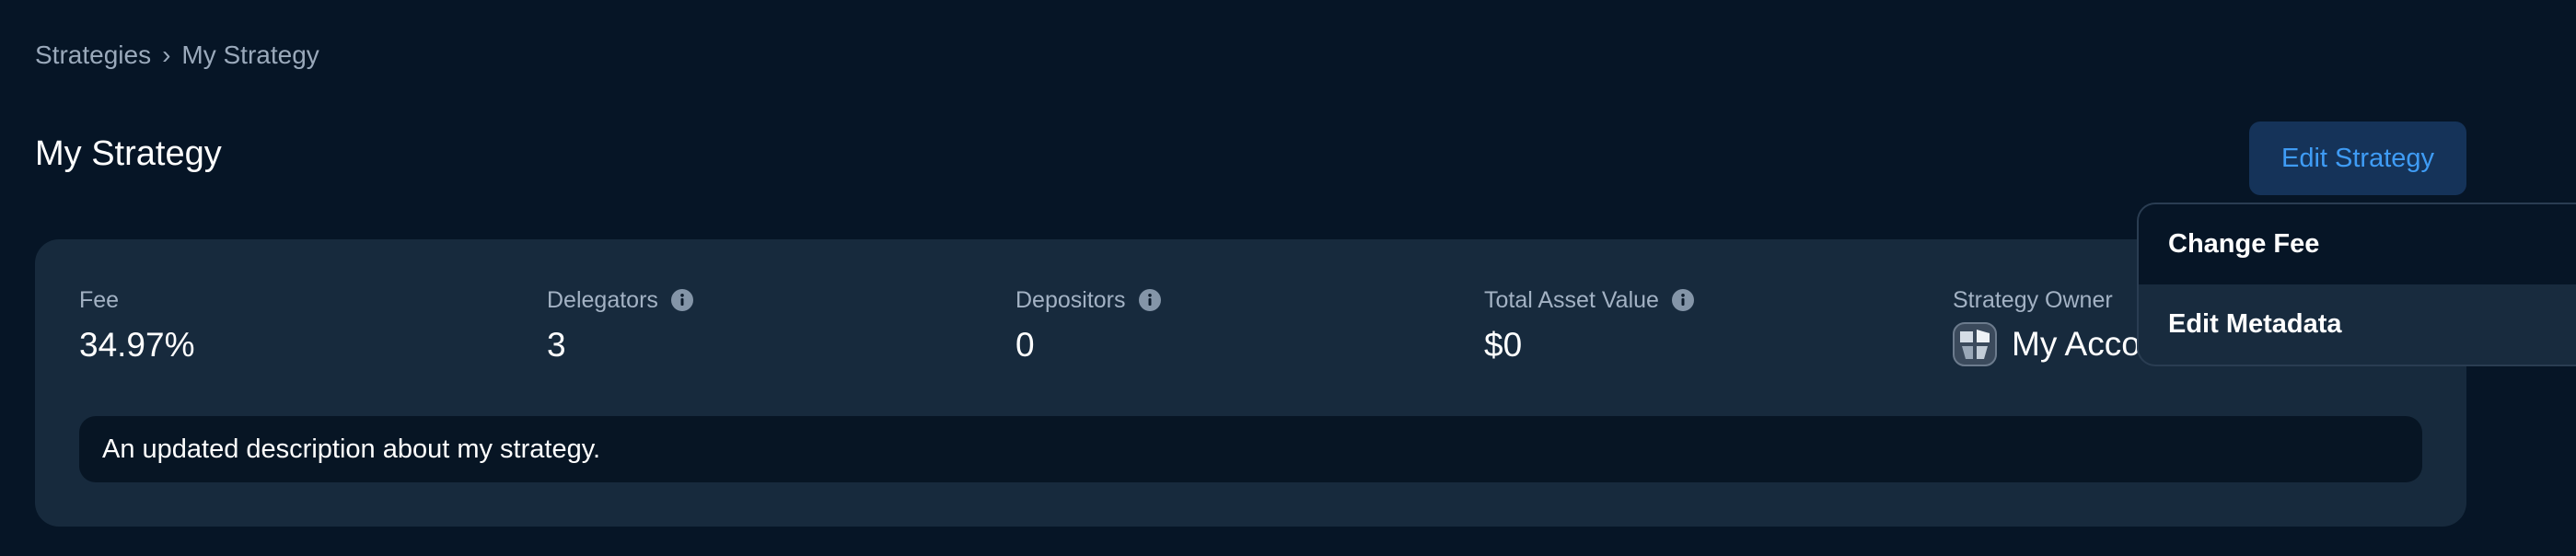  What do you see at coordinates (1682, 300) in the screenshot?
I see `total-asset-value-info-icon` at bounding box center [1682, 300].